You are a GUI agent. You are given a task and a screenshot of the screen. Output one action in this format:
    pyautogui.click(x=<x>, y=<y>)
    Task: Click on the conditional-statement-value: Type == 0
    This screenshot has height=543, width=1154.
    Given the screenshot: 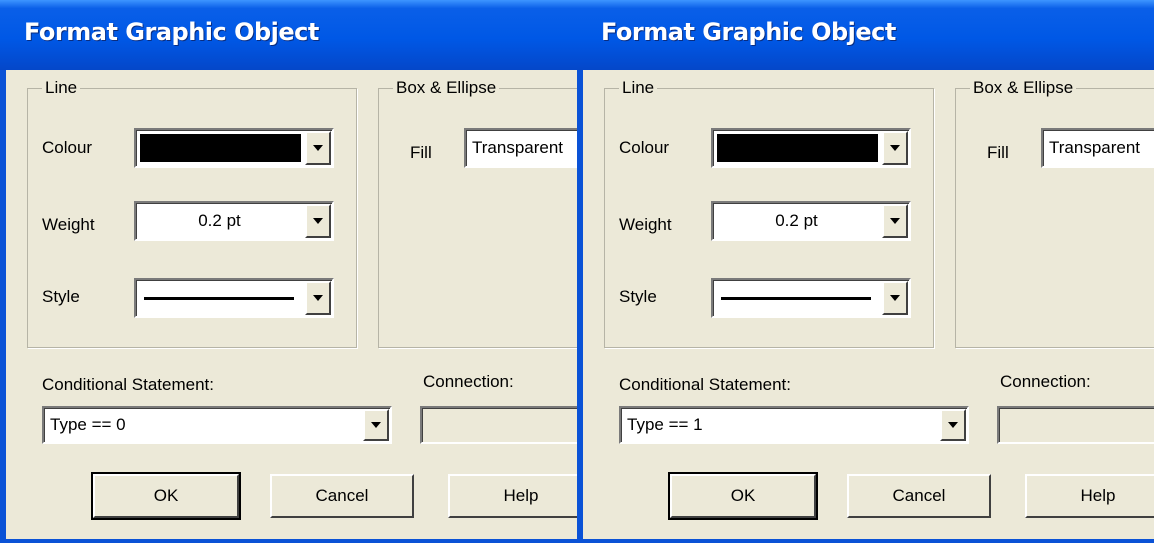 What is the action you would take?
    pyautogui.click(x=88, y=424)
    